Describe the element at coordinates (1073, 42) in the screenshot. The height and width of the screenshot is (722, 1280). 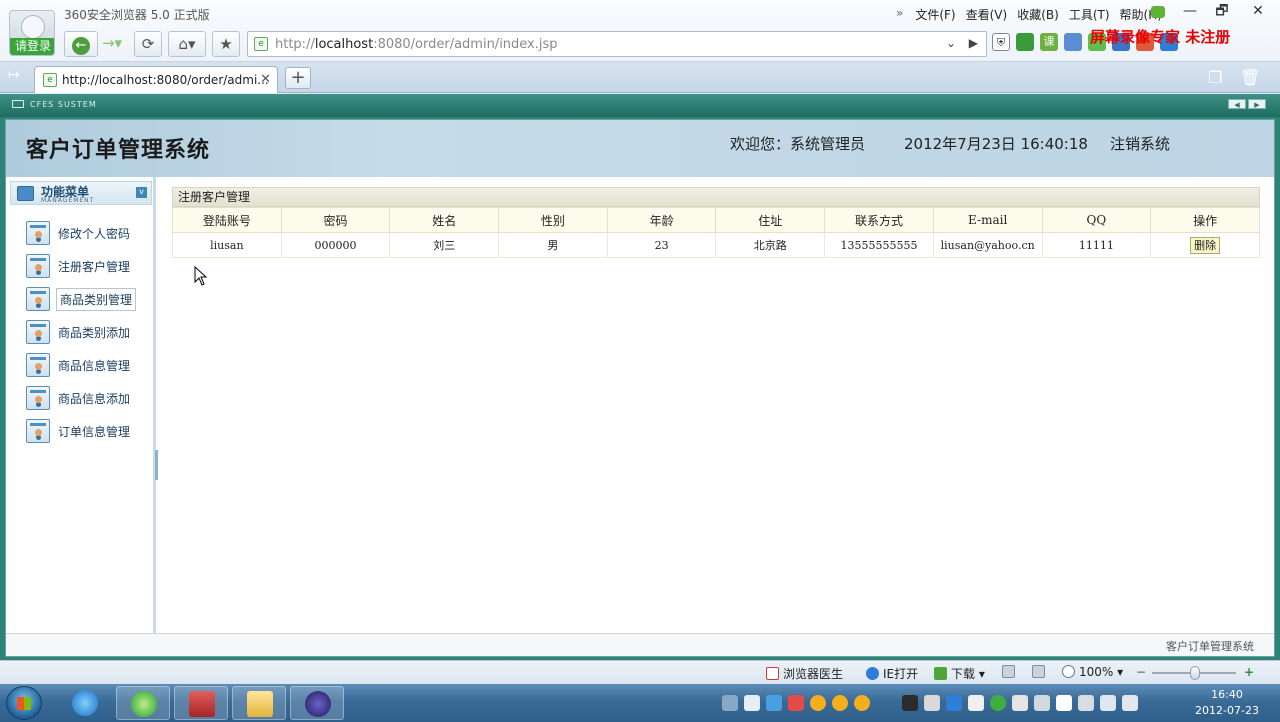
I see `mail-icon` at that location.